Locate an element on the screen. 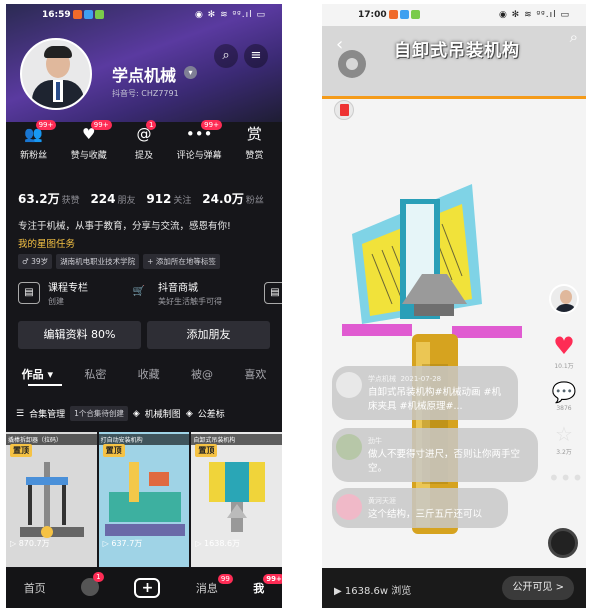 The height and width of the screenshot is (610, 590). quick-mentions: @ 1 提及 is located at coordinates (144, 145).